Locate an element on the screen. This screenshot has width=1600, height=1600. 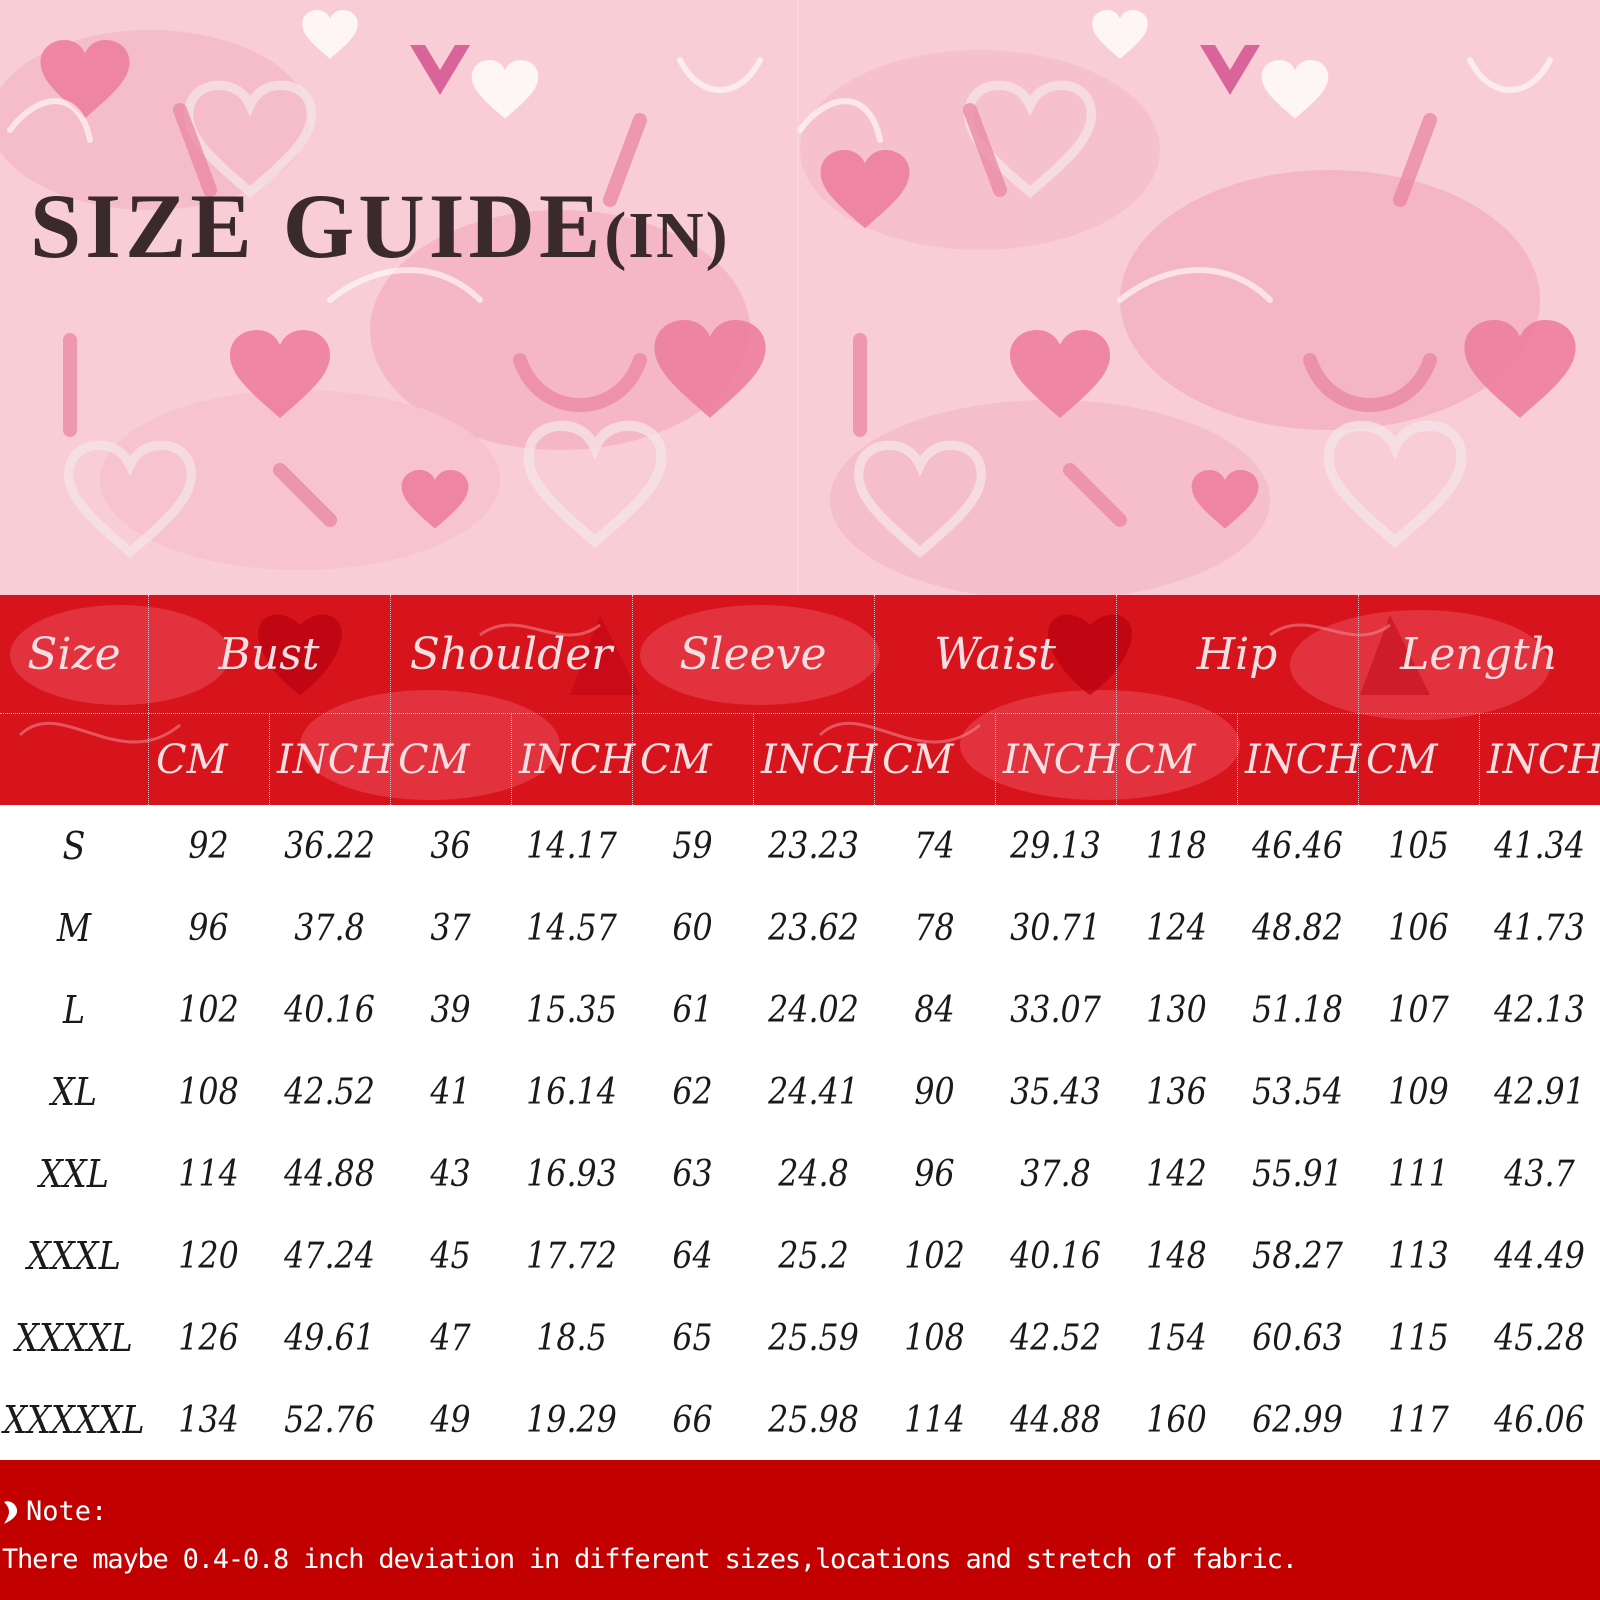
cell-waist-cm: 96 is located at coordinates (934, 1174).